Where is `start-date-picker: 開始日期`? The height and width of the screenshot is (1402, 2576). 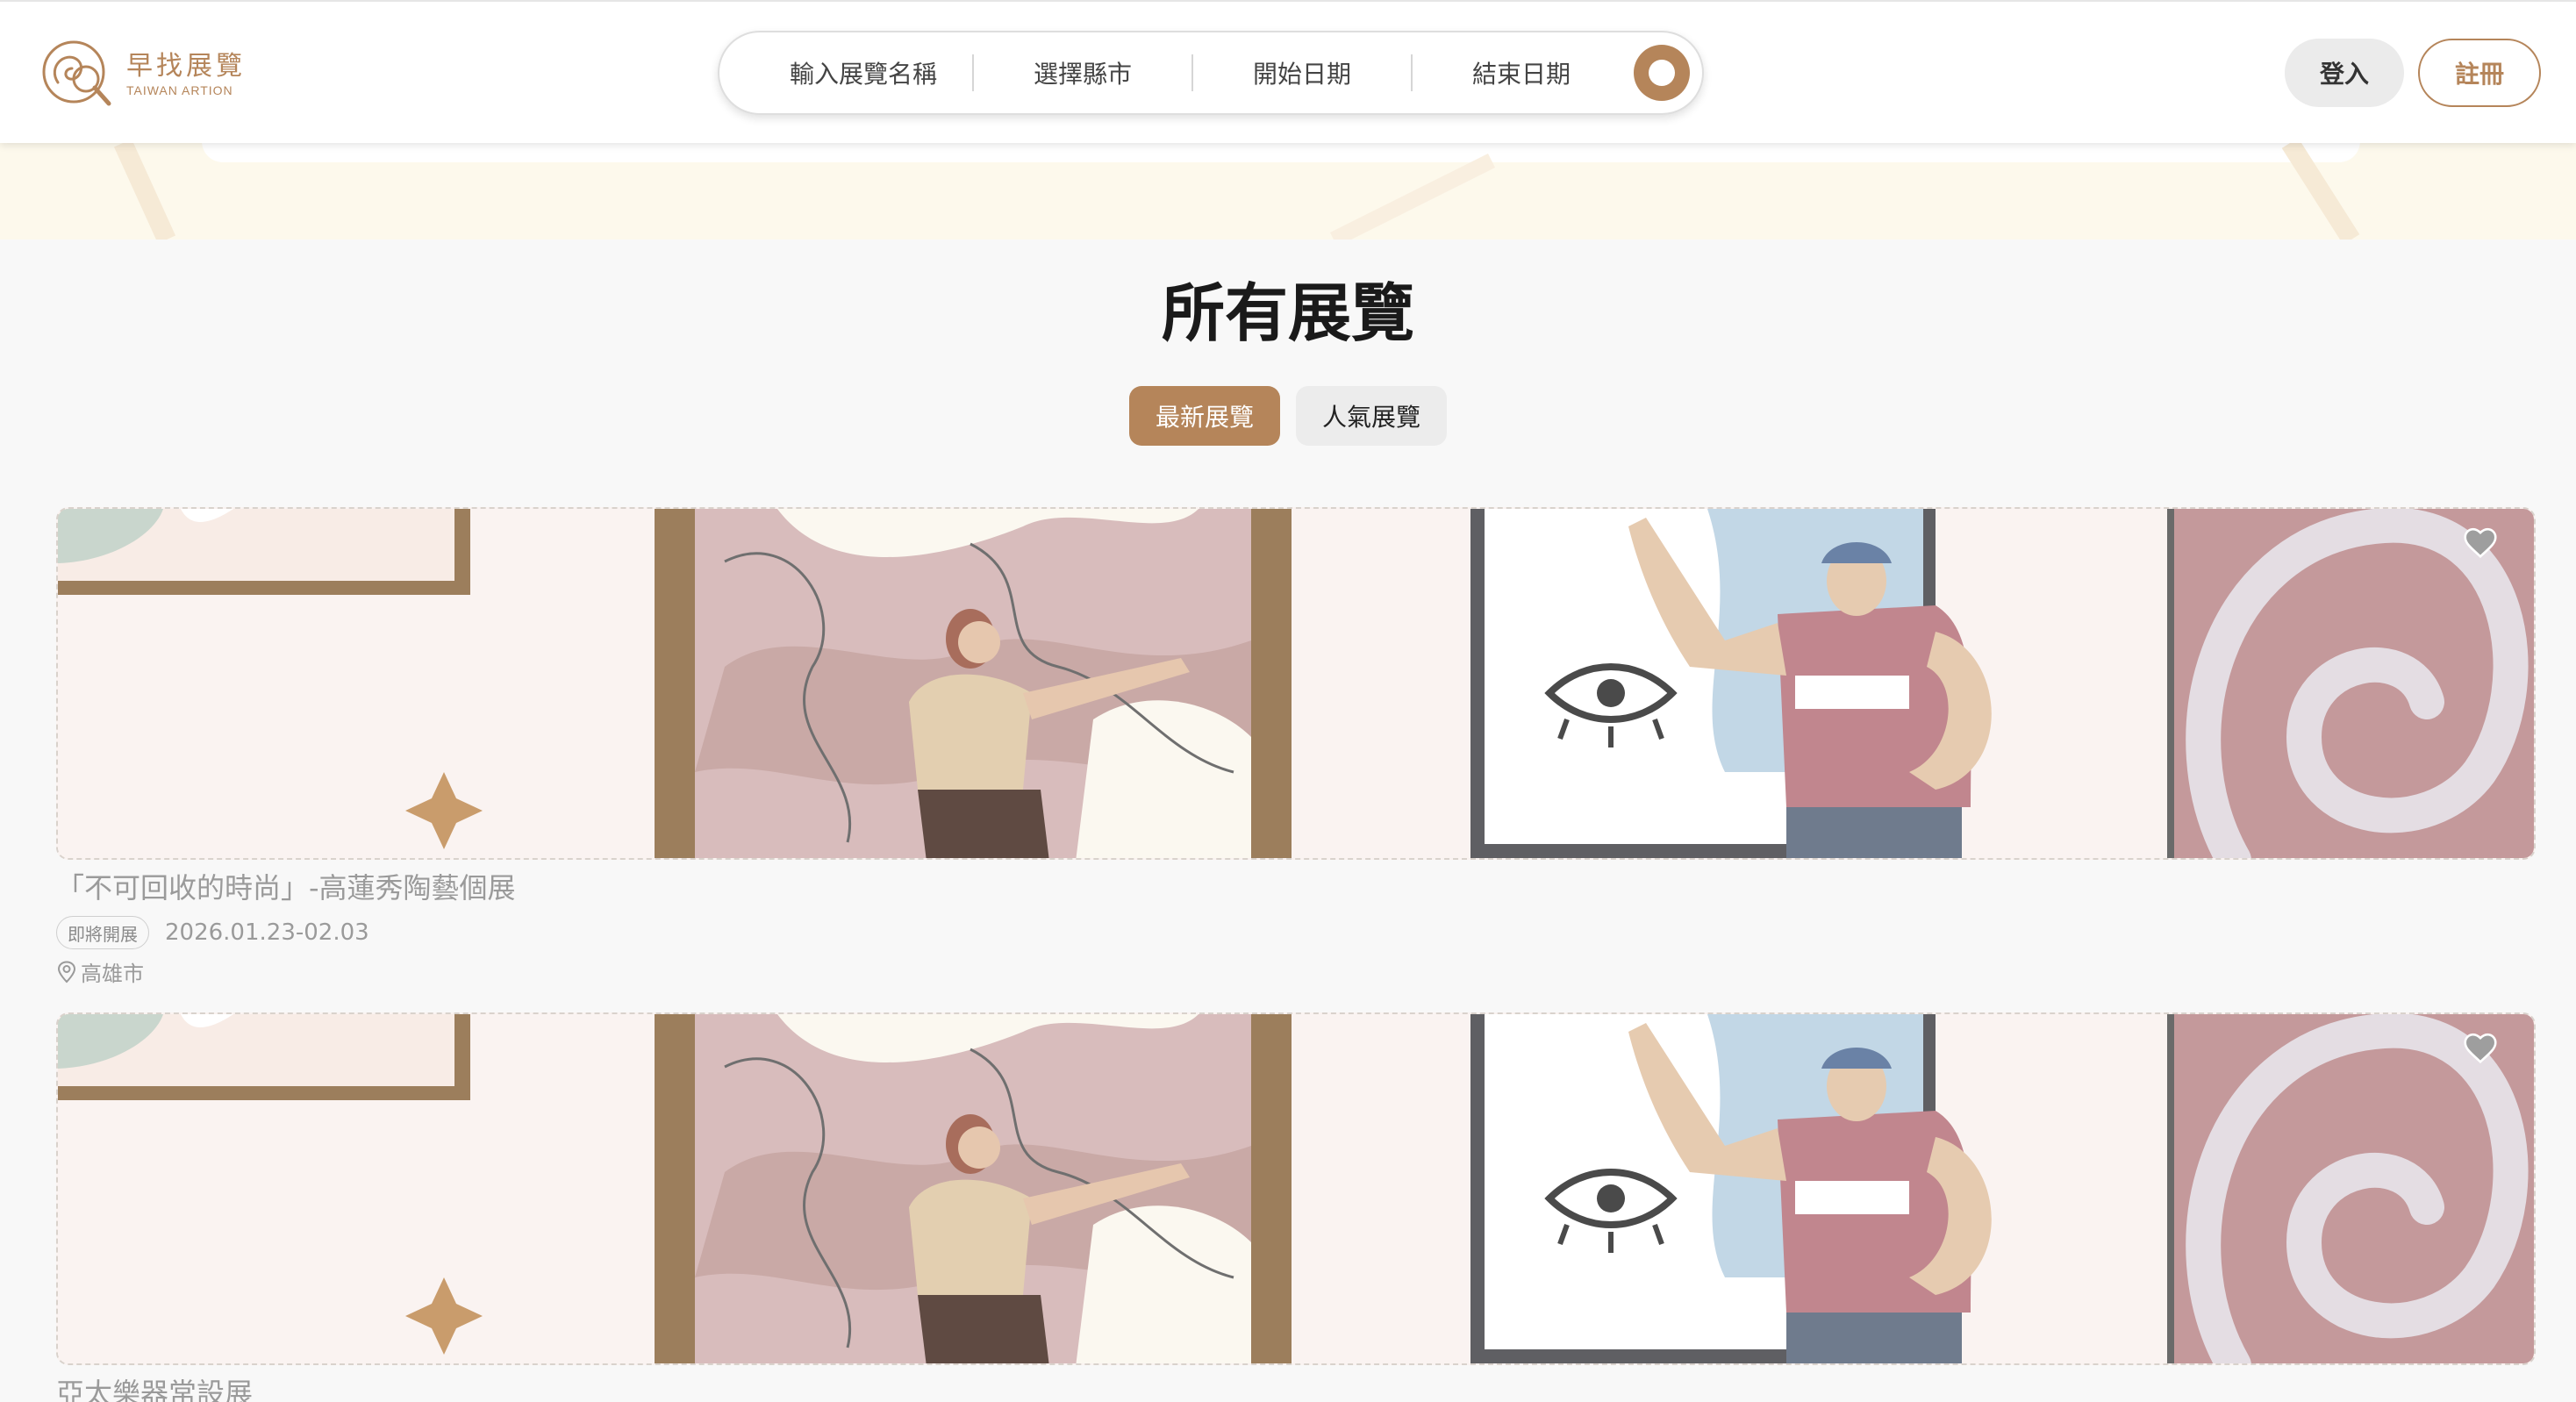 start-date-picker: 開始日期 is located at coordinates (1302, 72).